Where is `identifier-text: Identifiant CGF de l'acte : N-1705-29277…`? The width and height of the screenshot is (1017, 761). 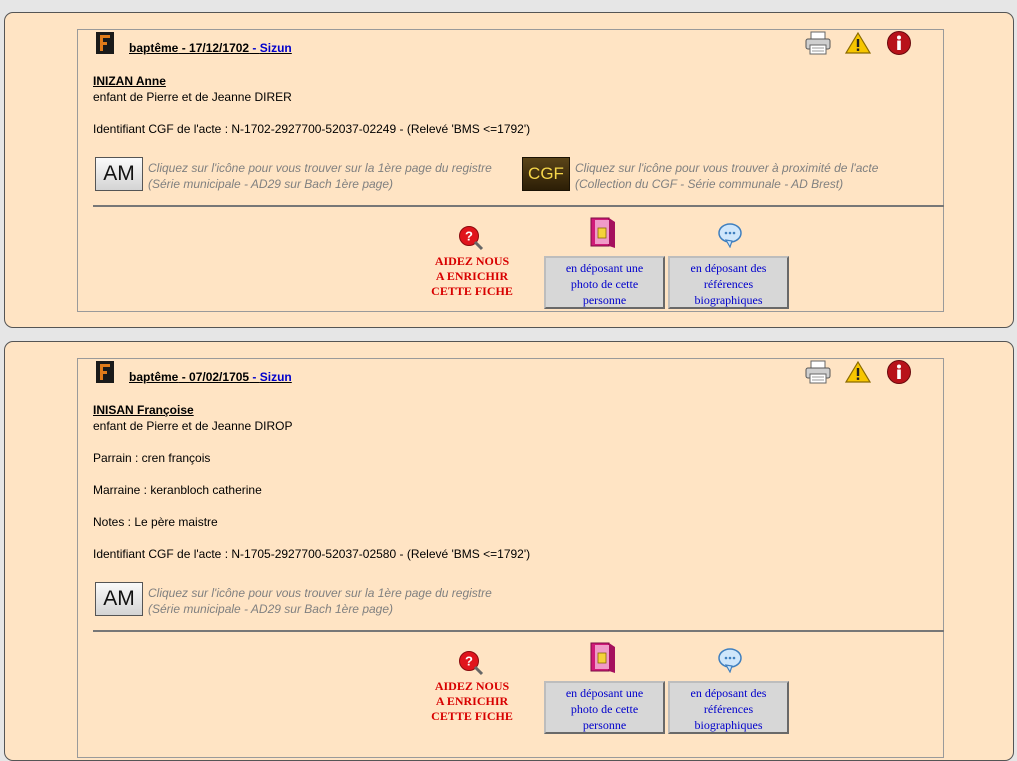
identifier-text: Identifiant CGF de l'acte : N-1705-29277… is located at coordinates (312, 554).